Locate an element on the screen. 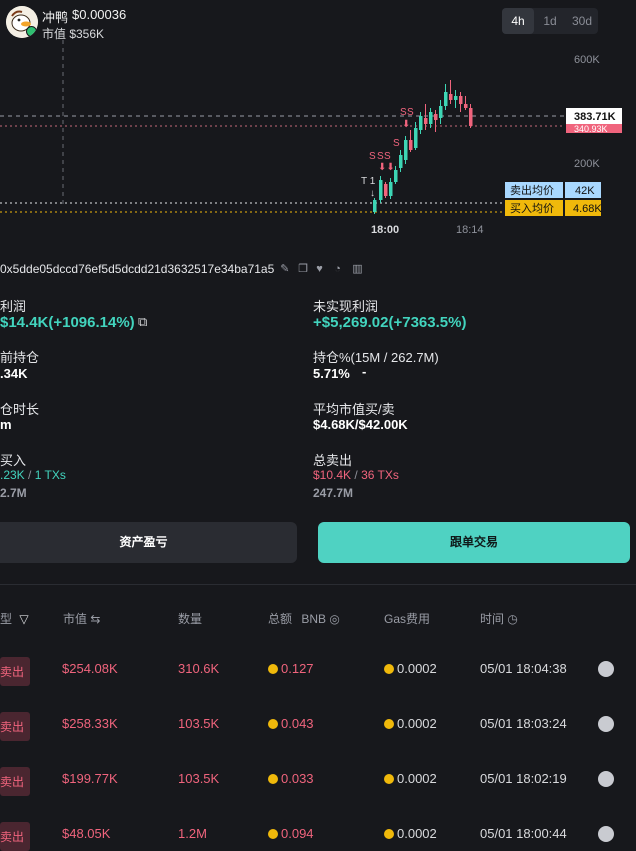 The height and width of the screenshot is (851, 636). edit-icon: ✎ is located at coordinates (286, 269).